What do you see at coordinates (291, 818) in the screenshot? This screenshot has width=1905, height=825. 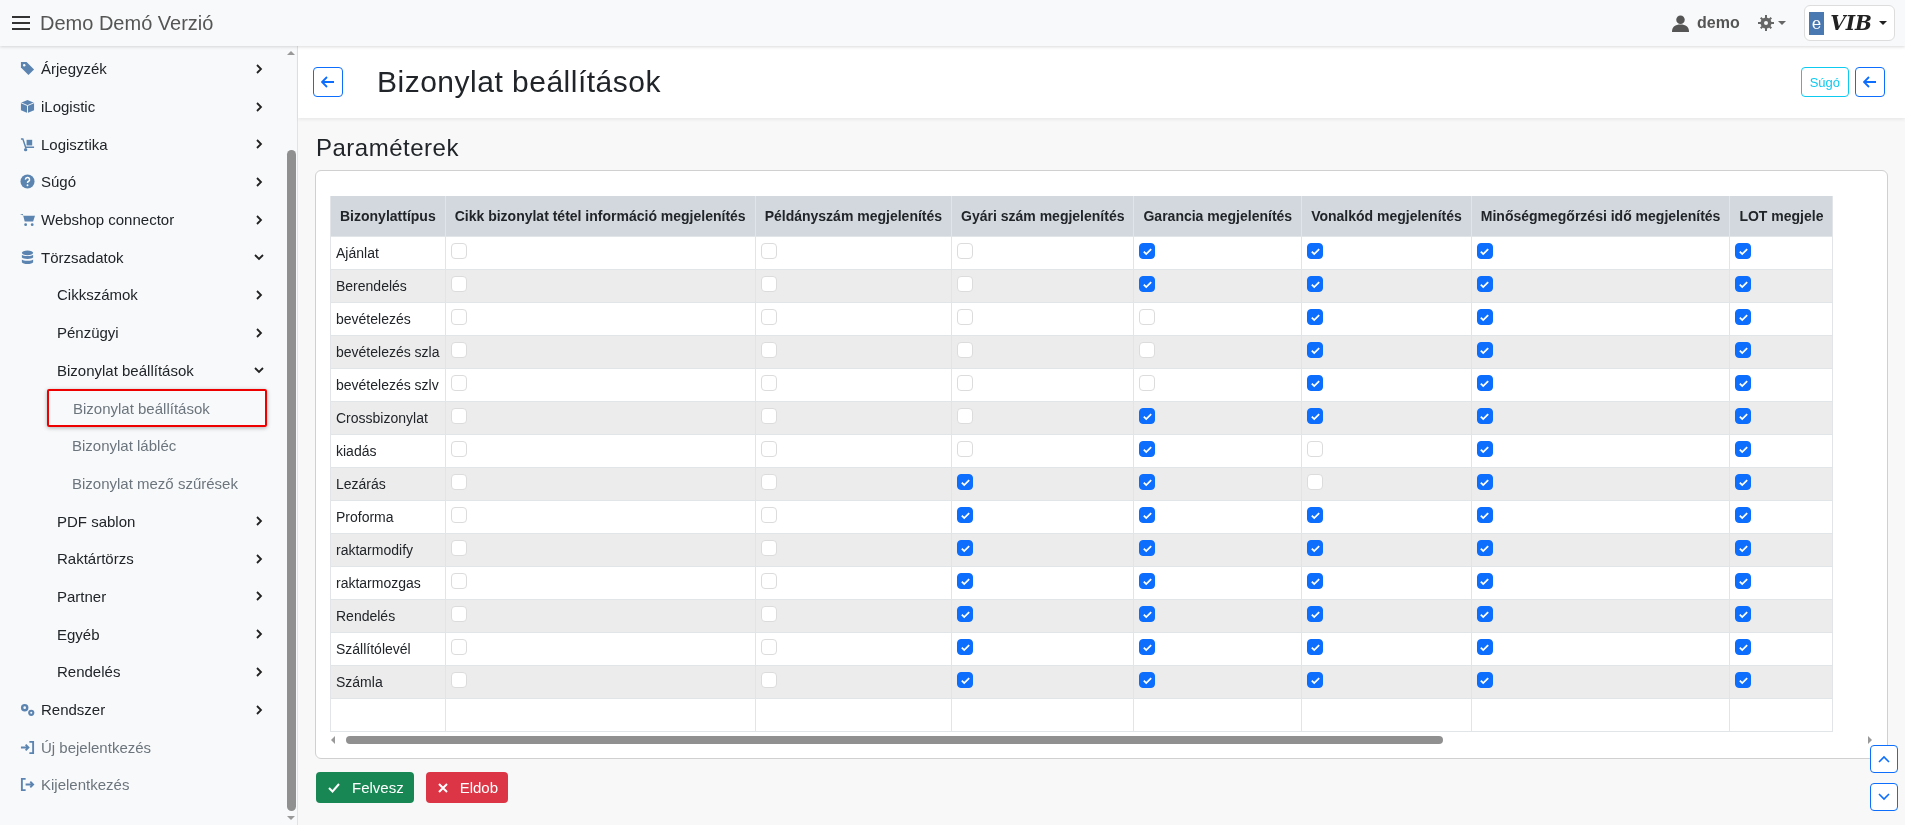 I see `scroll-down-arrow-icon` at bounding box center [291, 818].